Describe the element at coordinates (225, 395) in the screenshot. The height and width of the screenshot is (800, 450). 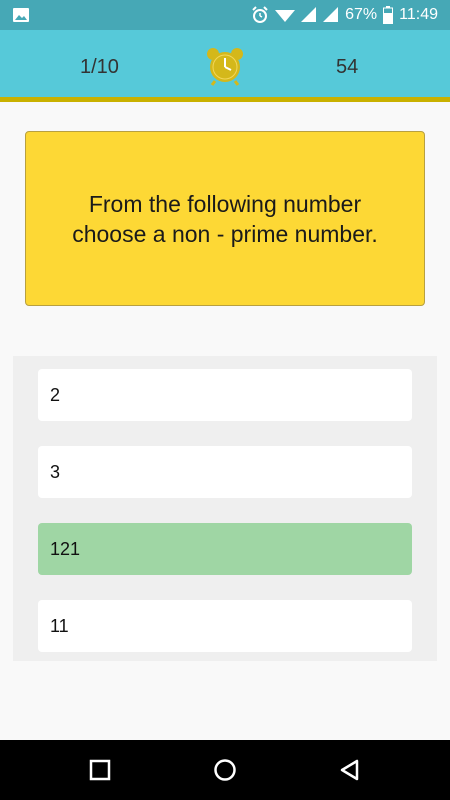
I see `option-button: 2` at that location.